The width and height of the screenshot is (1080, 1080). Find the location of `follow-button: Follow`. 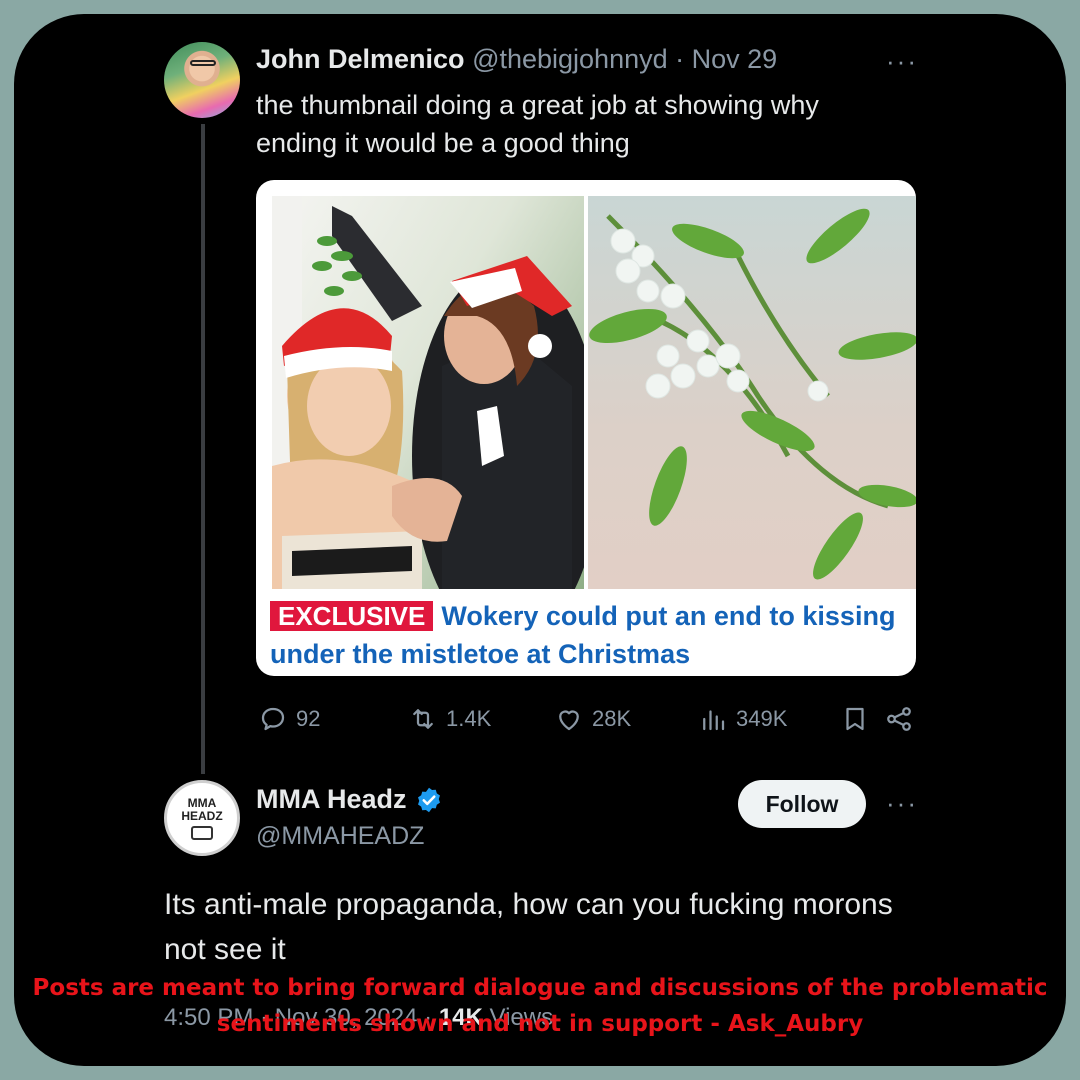

follow-button: Follow is located at coordinates (802, 804).